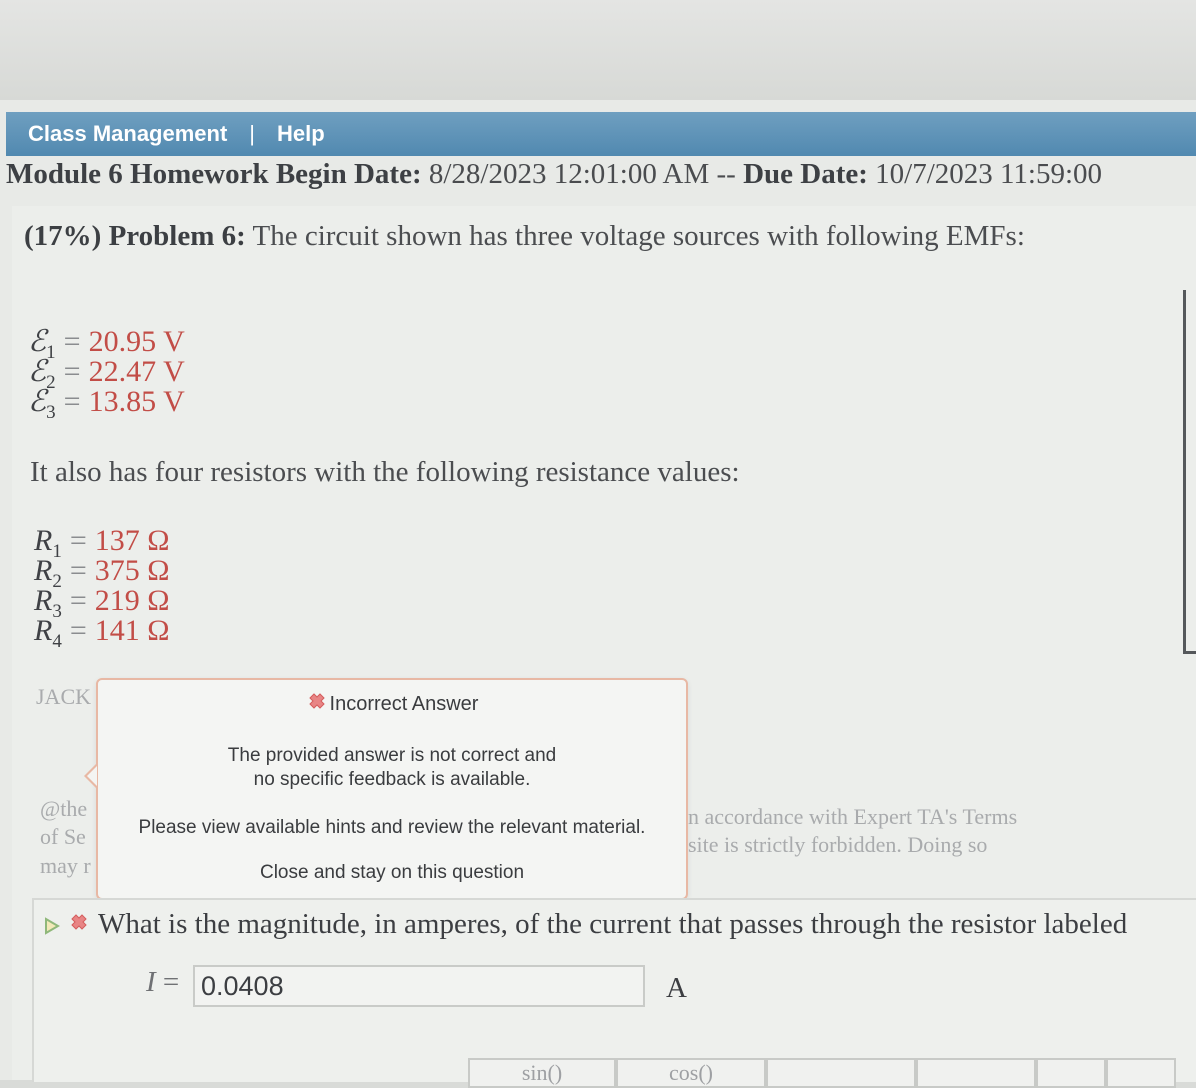 This screenshot has width=1196, height=1088. I want to click on resistor-value: 137, so click(117, 540).